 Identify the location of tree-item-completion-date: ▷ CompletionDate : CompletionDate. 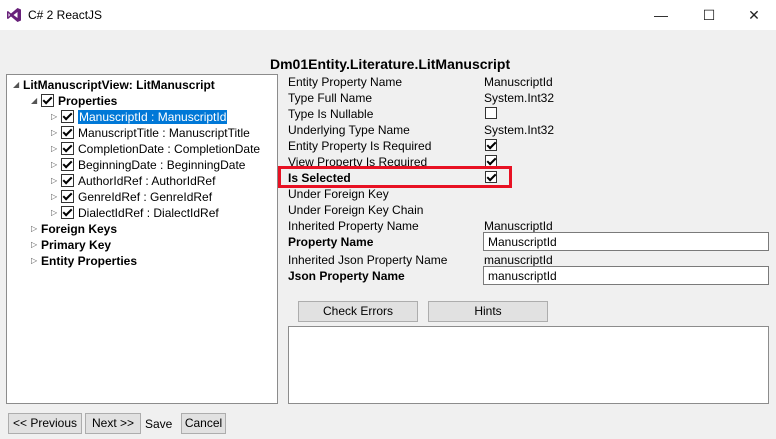
(155, 149).